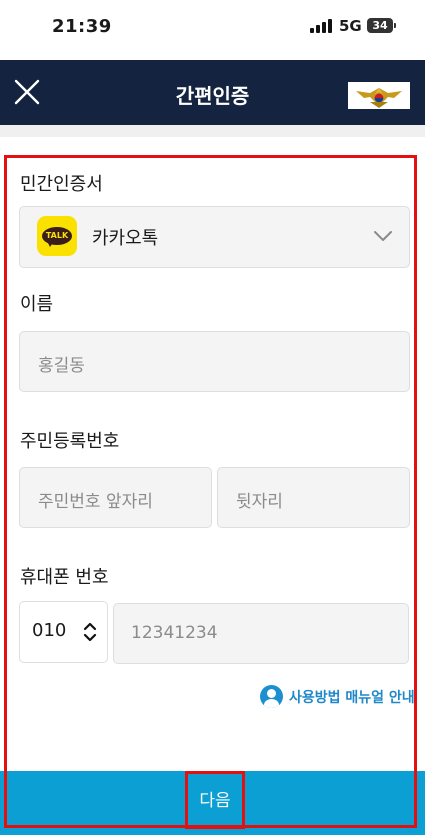 The width and height of the screenshot is (425, 835). I want to click on resident-front-placeholder: 주민번호 앞자리, so click(95, 502).